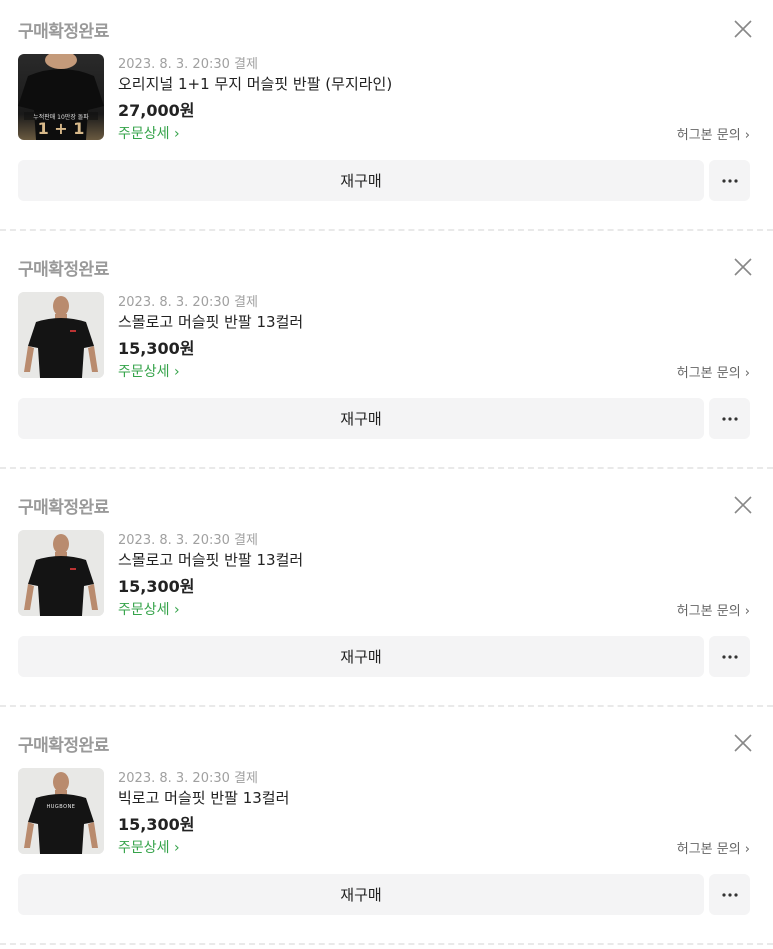 This screenshot has height=949, width=773. Describe the element at coordinates (255, 83) in the screenshot. I see `product-title: 오리지널 1+1 무지 머슬핏 반팔 (무지라인)` at that location.